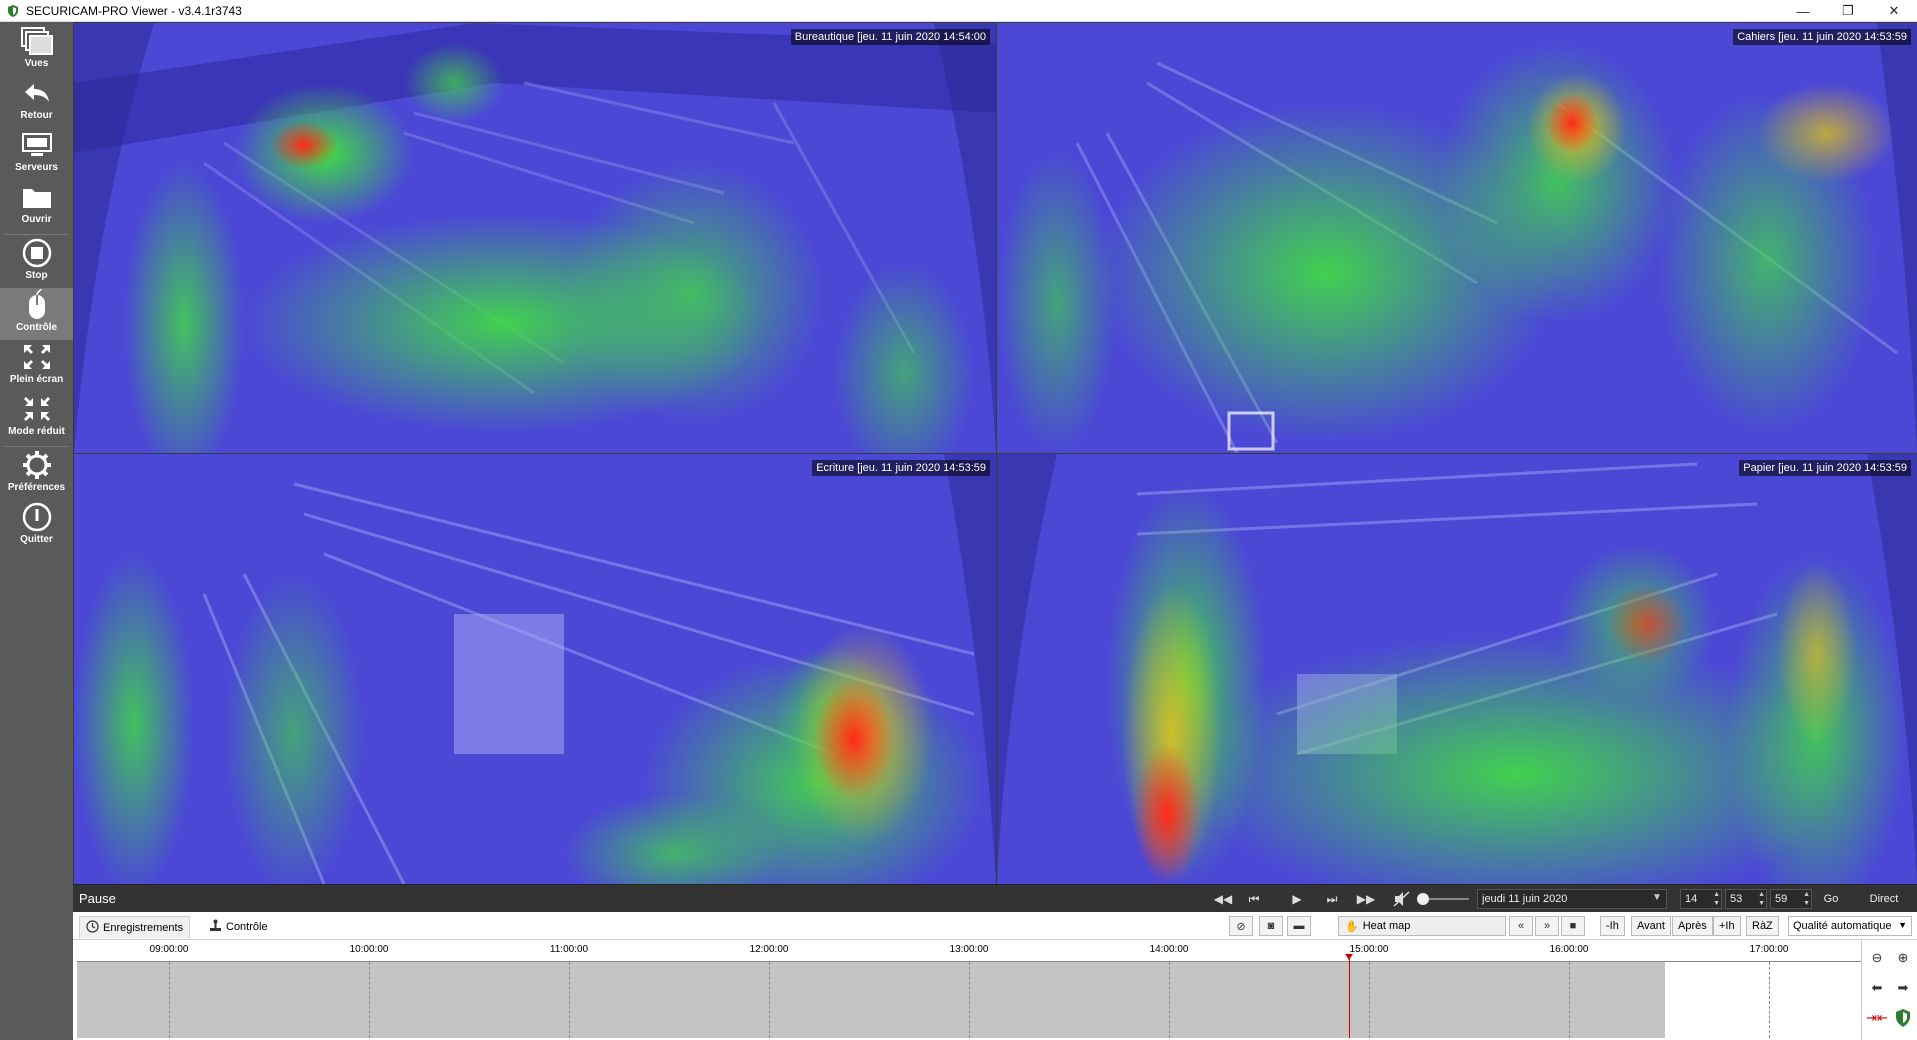 This screenshot has width=1917, height=1040. What do you see at coordinates (1299, 926) in the screenshot?
I see `record-video-button: ▬` at bounding box center [1299, 926].